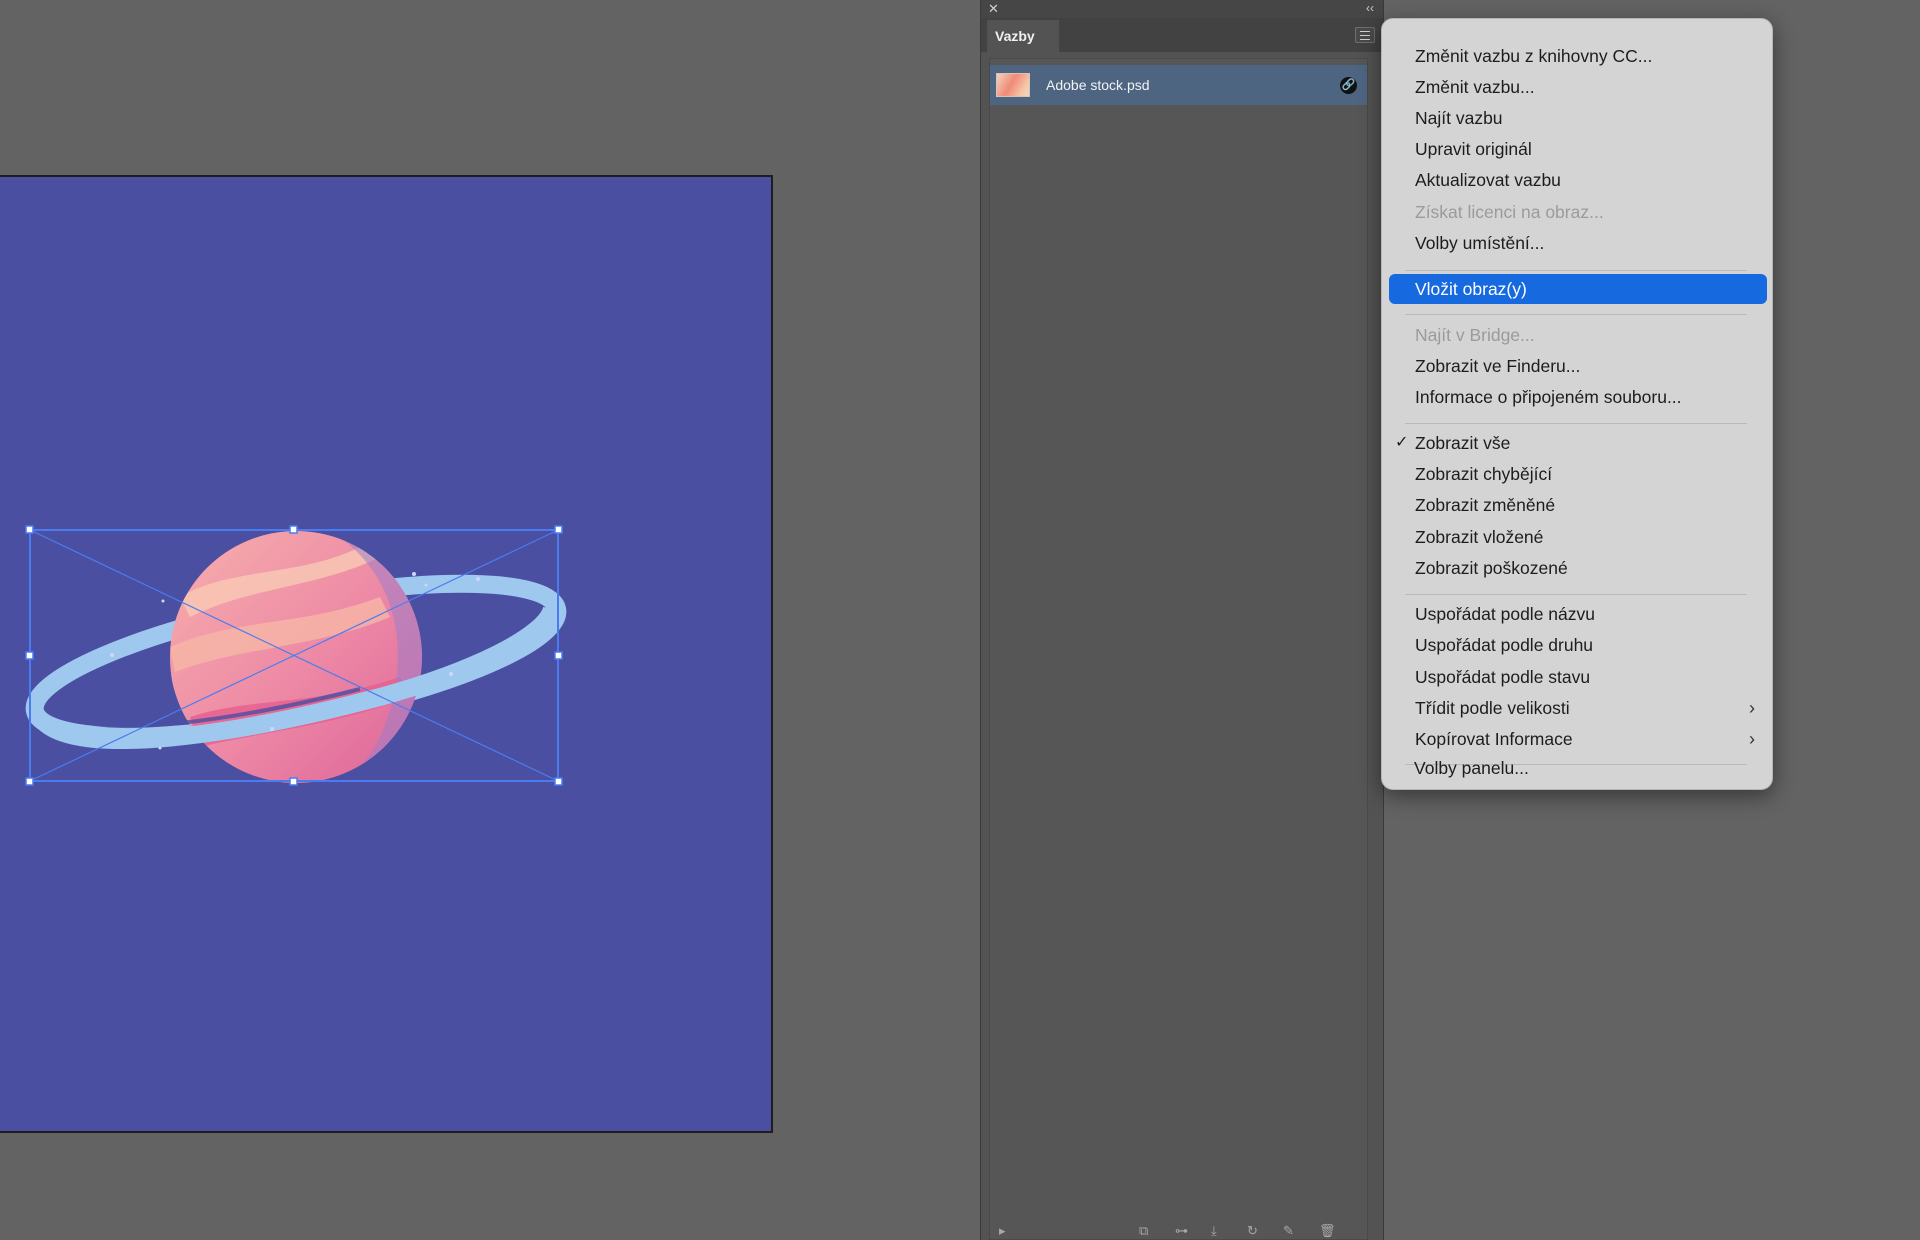 The width and height of the screenshot is (1920, 1240). What do you see at coordinates (1143, 1231) in the screenshot?
I see `relink-cc-icon: ⧉` at bounding box center [1143, 1231].